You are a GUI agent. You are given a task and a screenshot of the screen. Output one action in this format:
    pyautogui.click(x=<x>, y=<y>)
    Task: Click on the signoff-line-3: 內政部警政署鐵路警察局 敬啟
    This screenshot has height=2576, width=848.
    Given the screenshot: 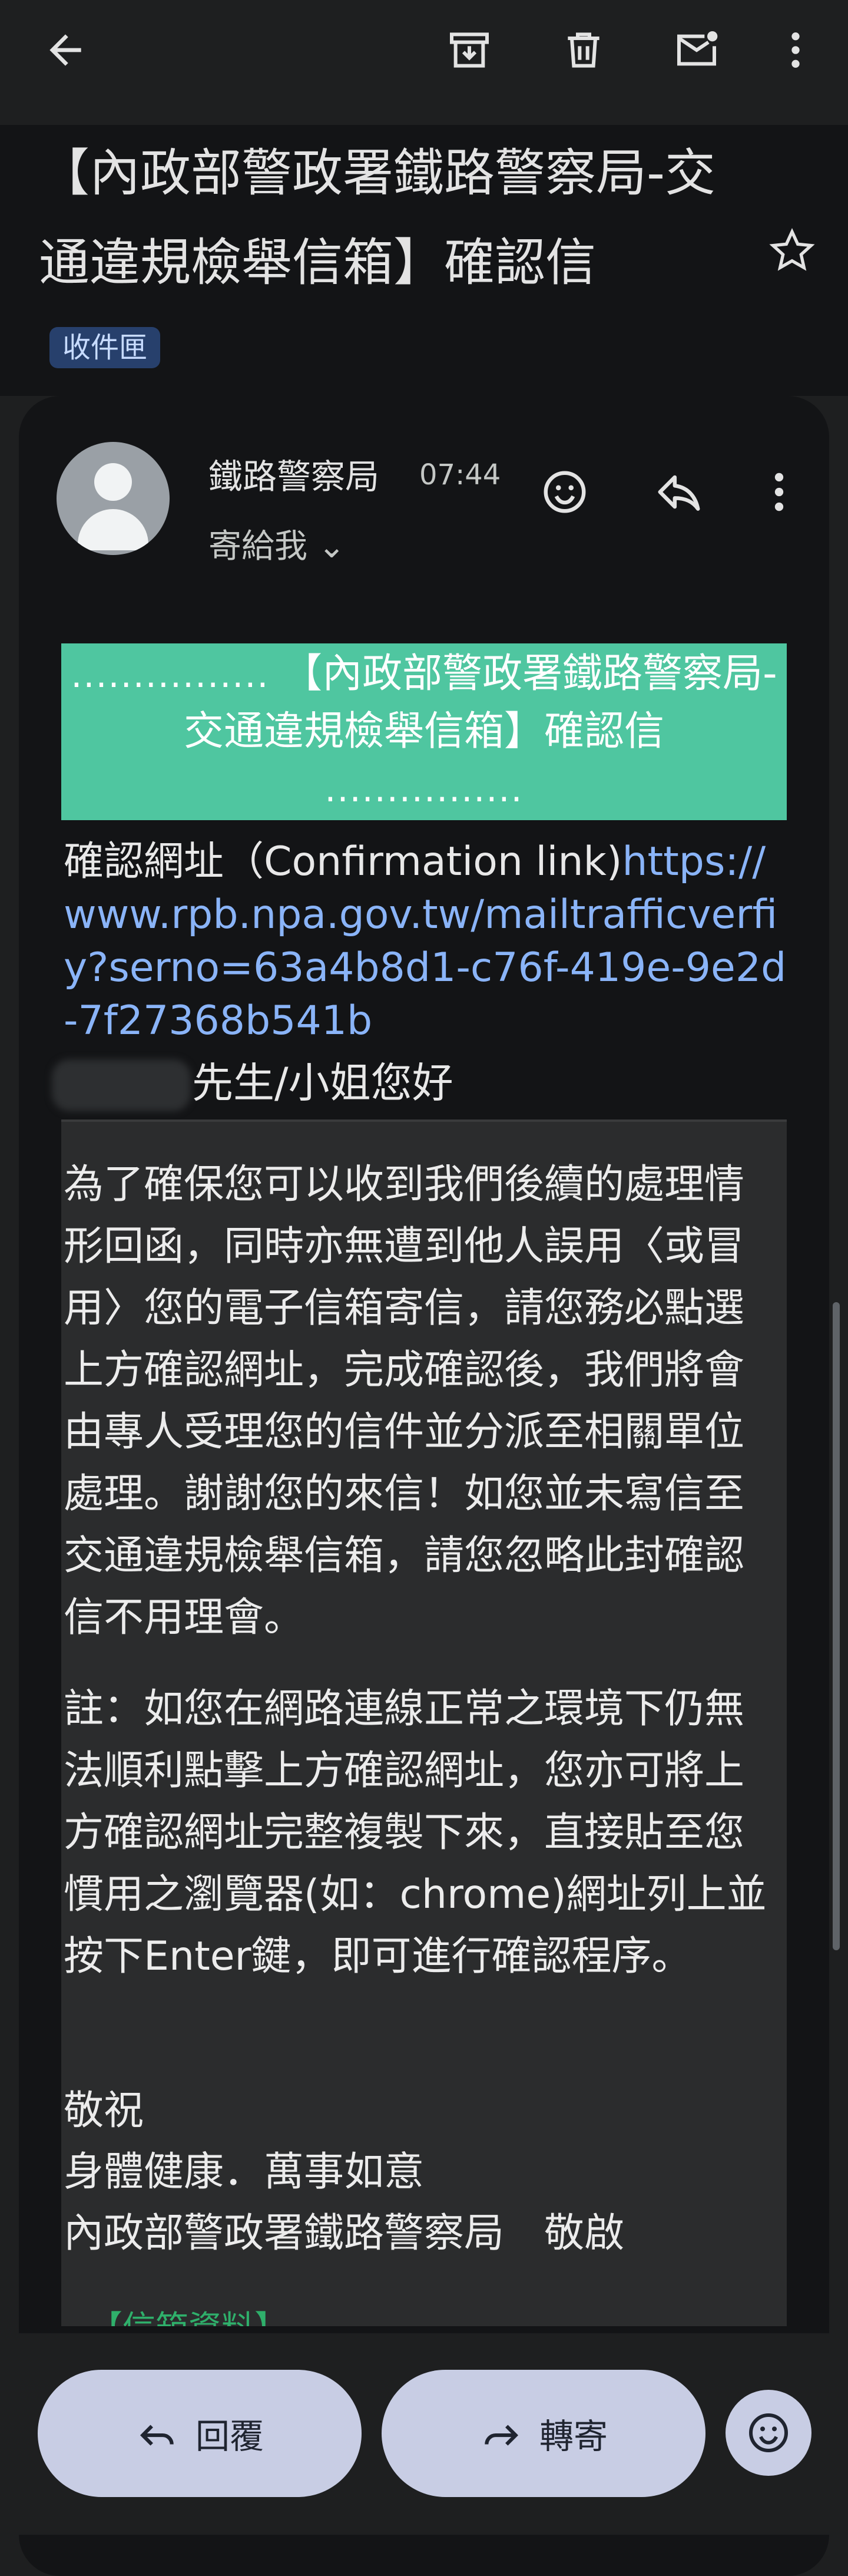 What is the action you would take?
    pyautogui.click(x=344, y=2233)
    